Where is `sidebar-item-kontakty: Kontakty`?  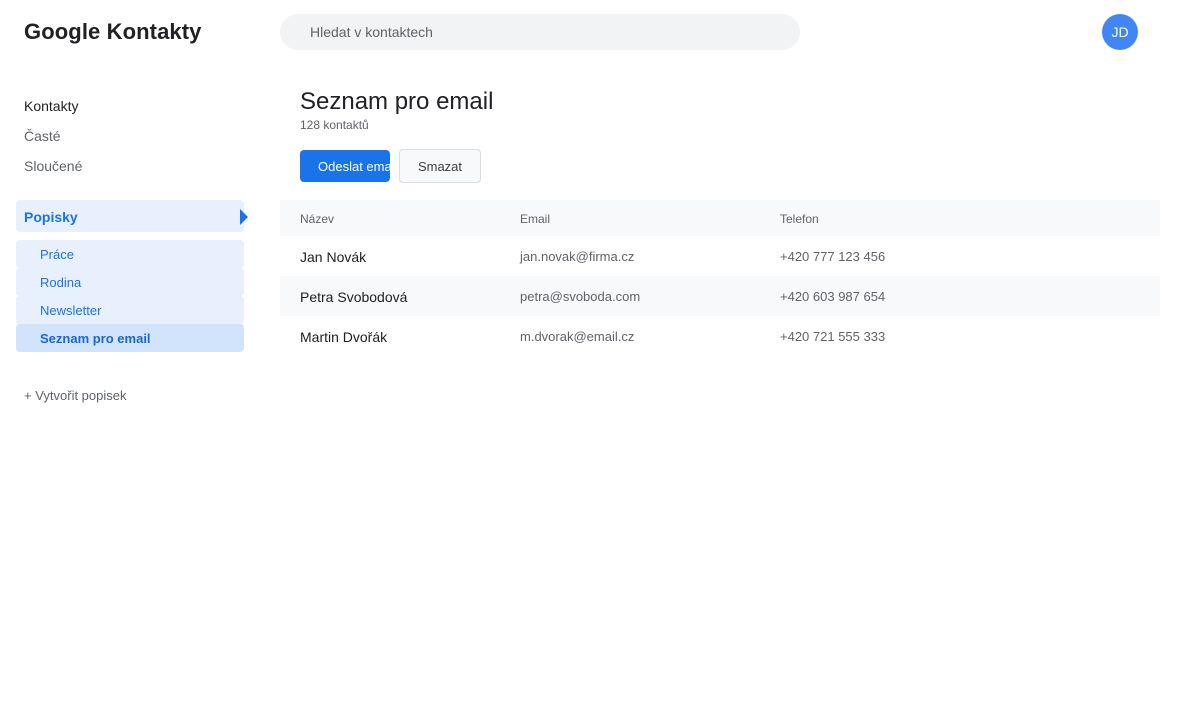 sidebar-item-kontakty: Kontakty is located at coordinates (51, 106).